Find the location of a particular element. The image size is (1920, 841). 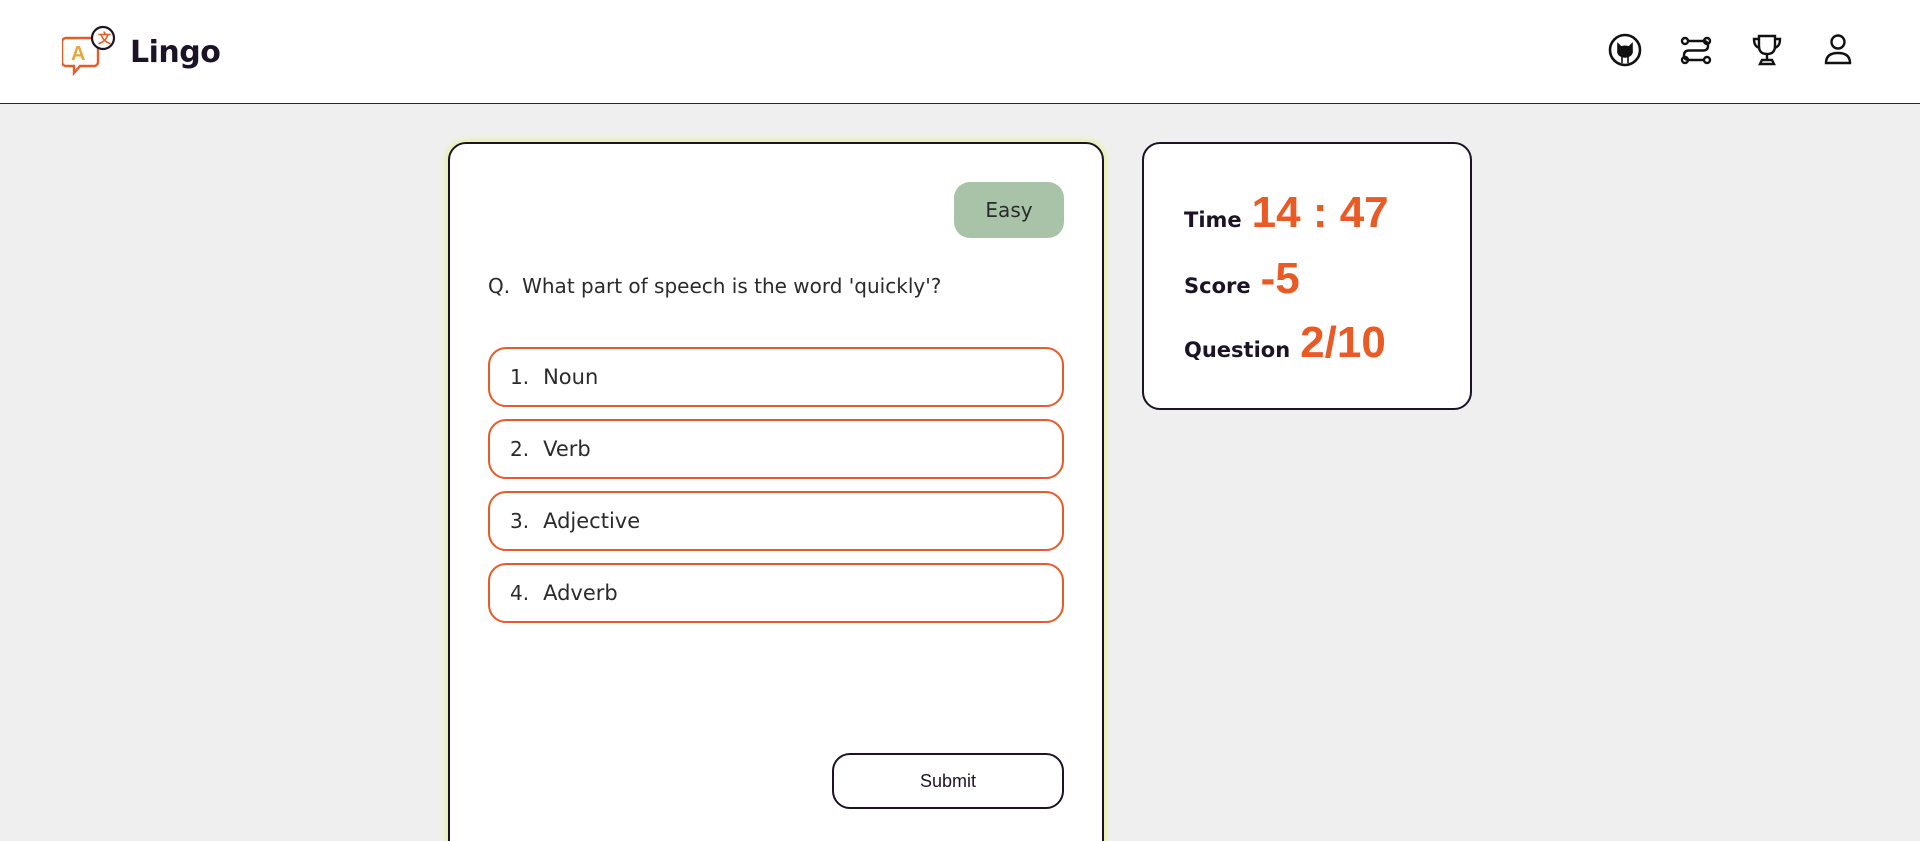

option-verb: 2. Verb is located at coordinates (776, 449).